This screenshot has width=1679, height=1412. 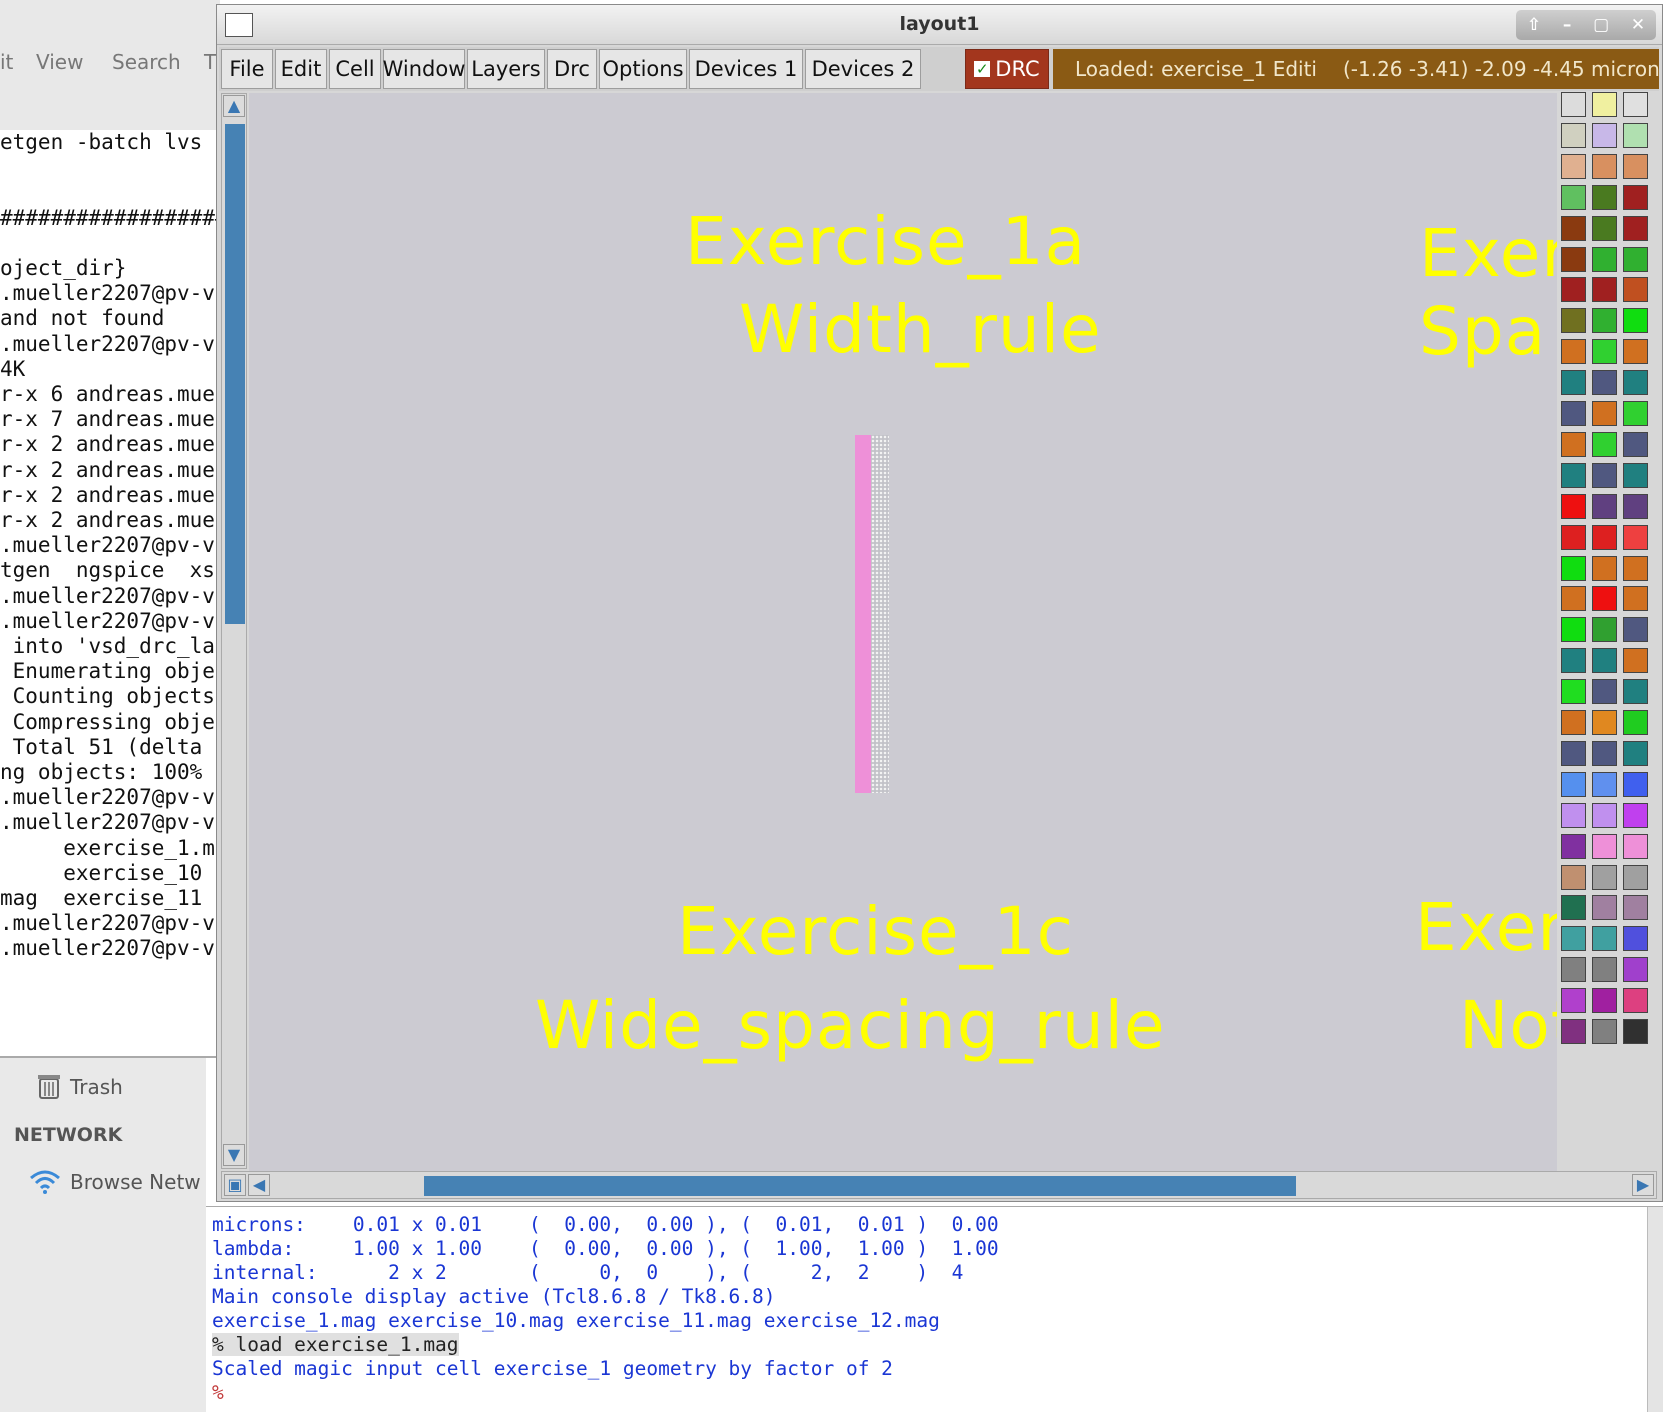 I want to click on layout-rect-pink, so click(x=863, y=614).